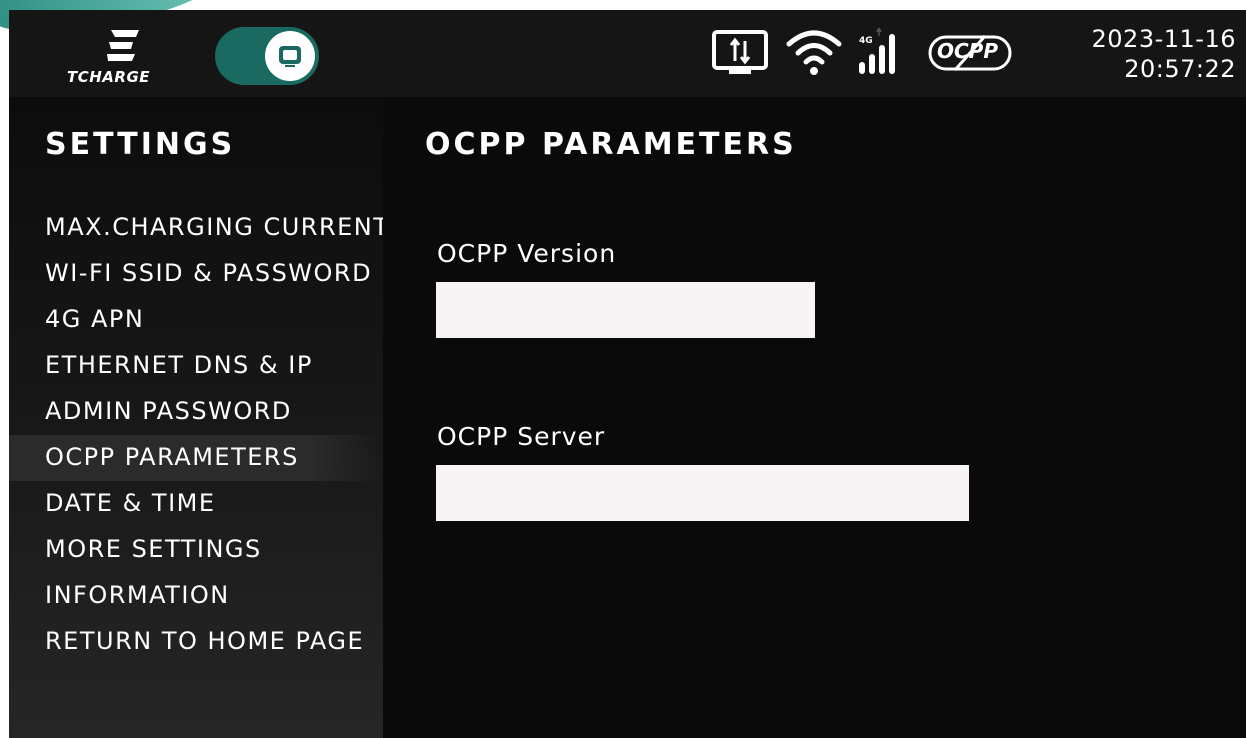  I want to click on sidebar-item-ethernet: ETHERNET DNS & IP, so click(196, 366).